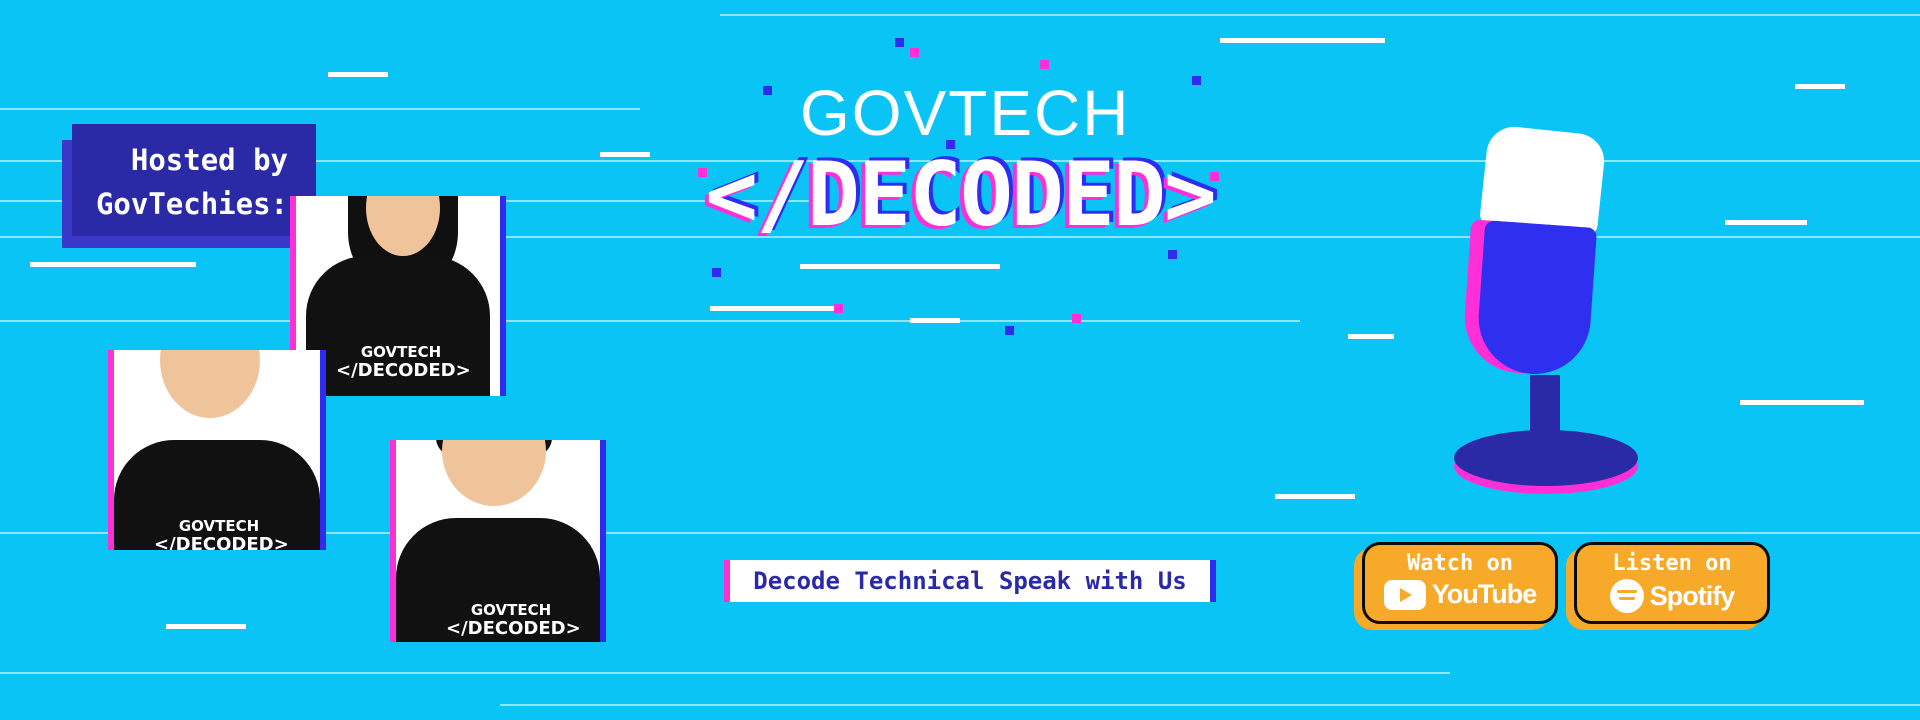  What do you see at coordinates (1626, 596) in the screenshot?
I see `spotify-icon` at bounding box center [1626, 596].